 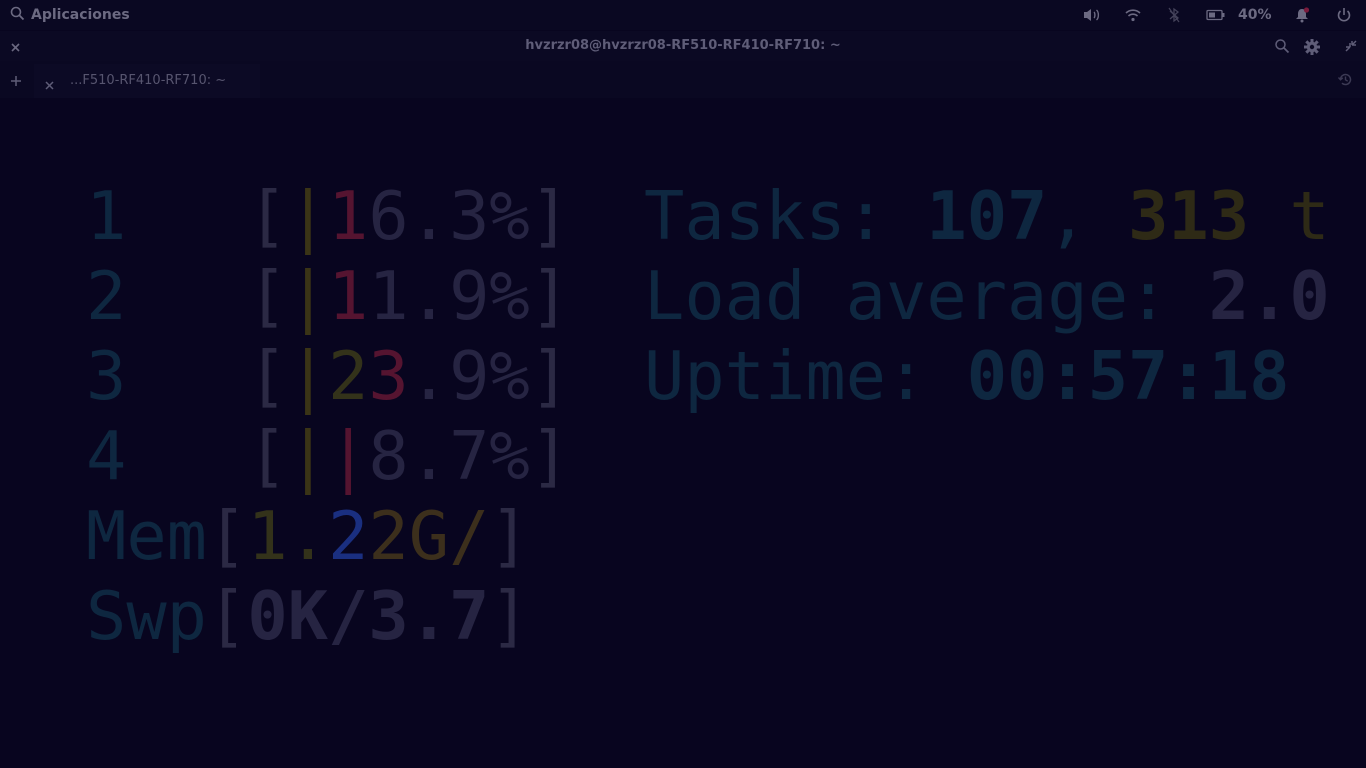 I want to click on cpu-row-2: 2 [|11.9%], so click(x=328, y=296).